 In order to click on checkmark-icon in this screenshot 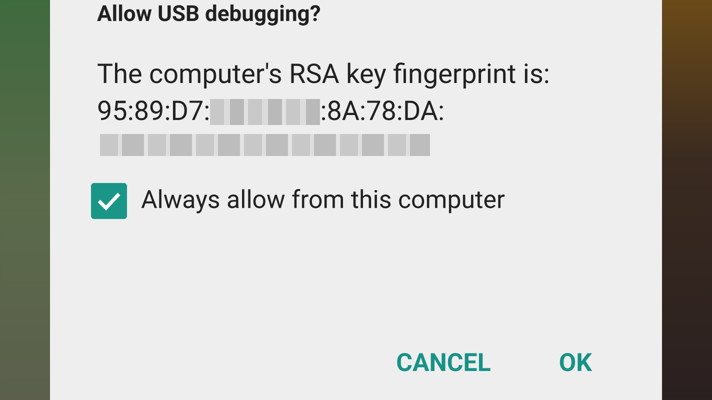, I will do `click(109, 200)`.